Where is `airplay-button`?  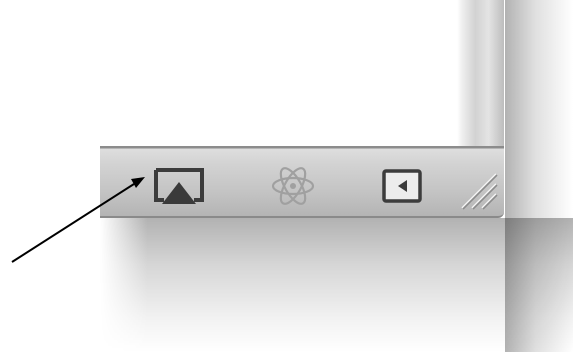 airplay-button is located at coordinates (179, 187).